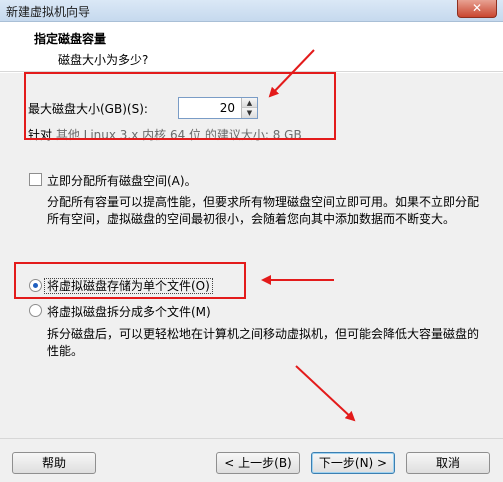 The width and height of the screenshot is (503, 482). What do you see at coordinates (54, 463) in the screenshot?
I see `help-button: 帮助` at bounding box center [54, 463].